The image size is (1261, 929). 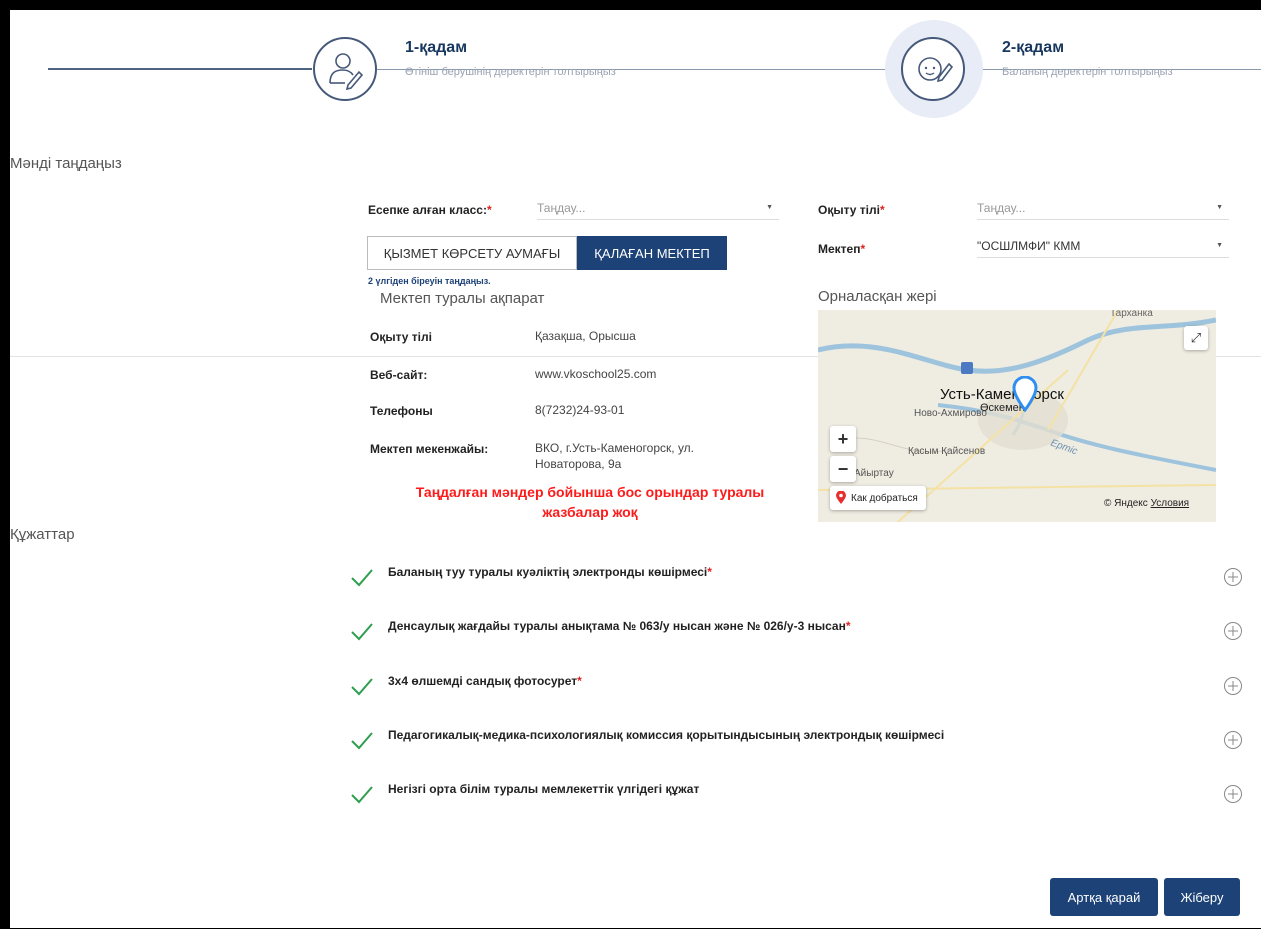 I want to click on document-label: 3х4 өлшемді сандық фотосурет*, so click(x=485, y=681).